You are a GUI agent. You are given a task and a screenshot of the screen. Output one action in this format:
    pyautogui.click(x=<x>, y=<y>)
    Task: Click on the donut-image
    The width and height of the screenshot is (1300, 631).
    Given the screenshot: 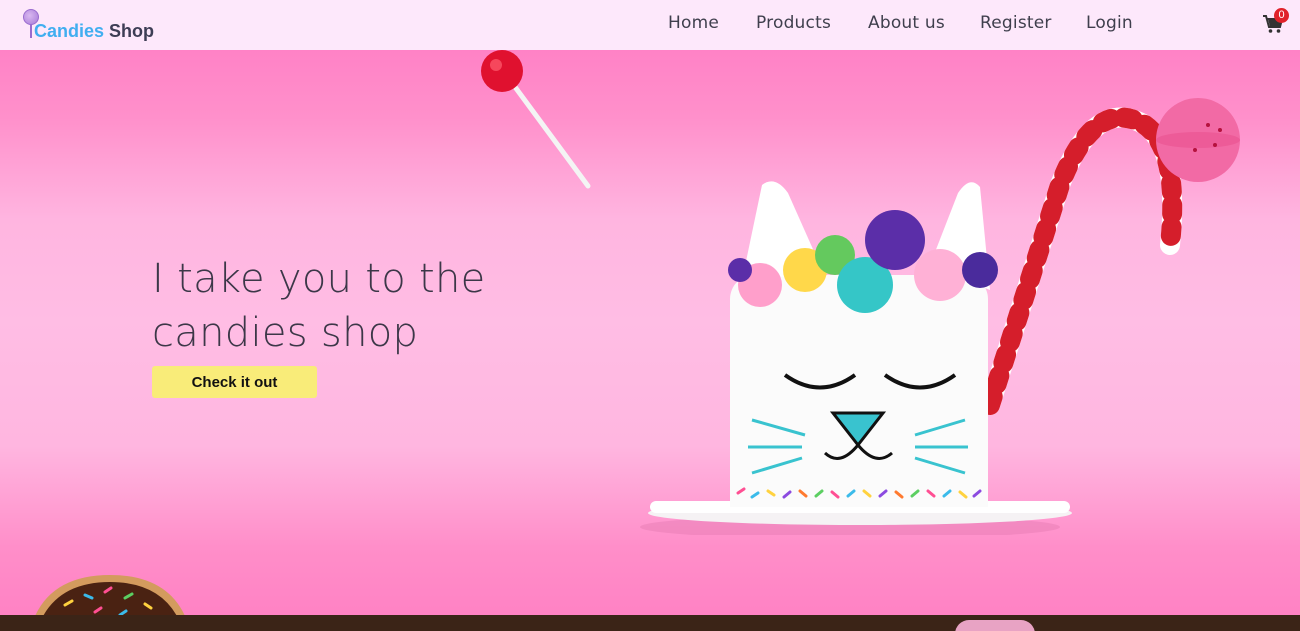 What is the action you would take?
    pyautogui.click(x=110, y=595)
    